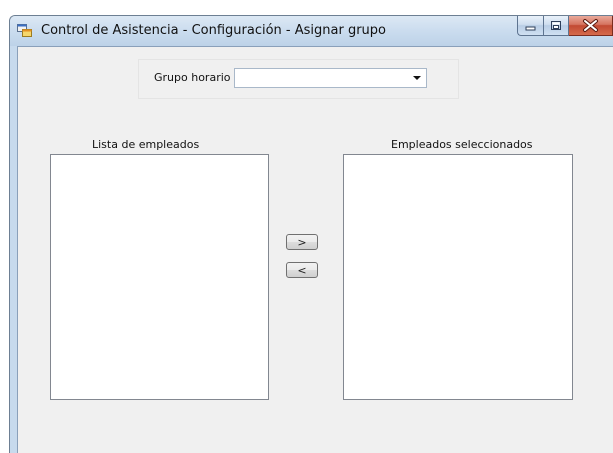 The image size is (613, 453). Describe the element at coordinates (192, 77) in the screenshot. I see `group-label: Grupo horario` at that location.